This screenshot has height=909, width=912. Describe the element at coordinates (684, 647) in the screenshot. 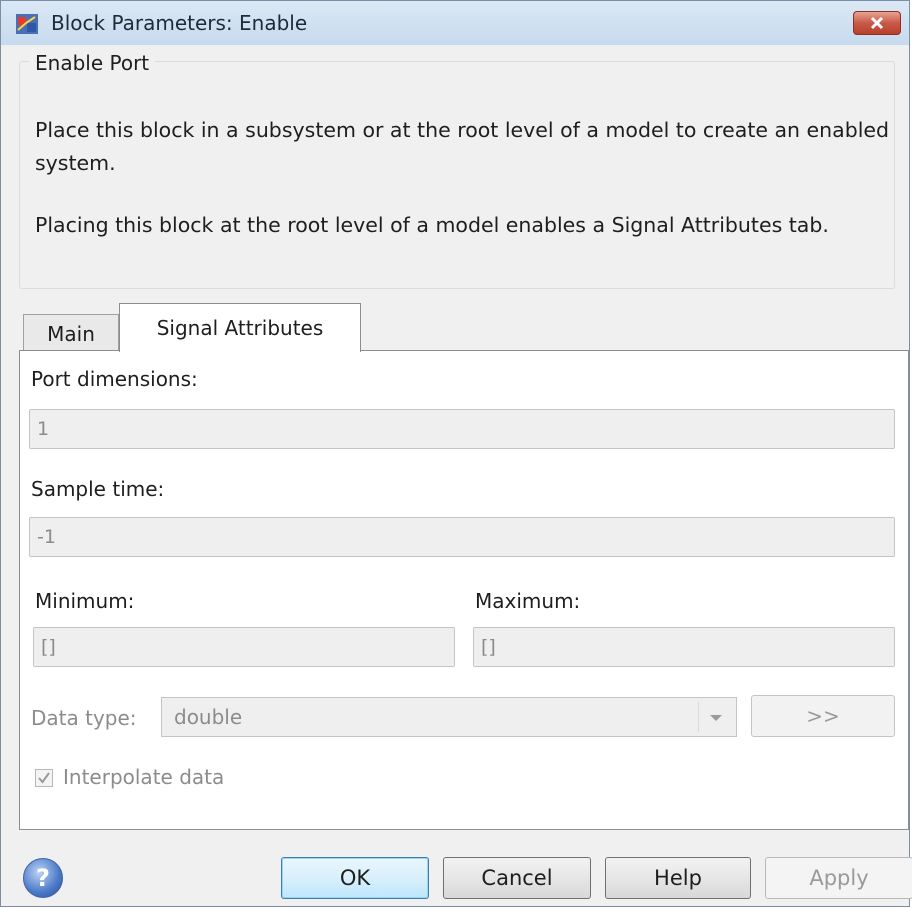

I see `maximum-field: []` at that location.